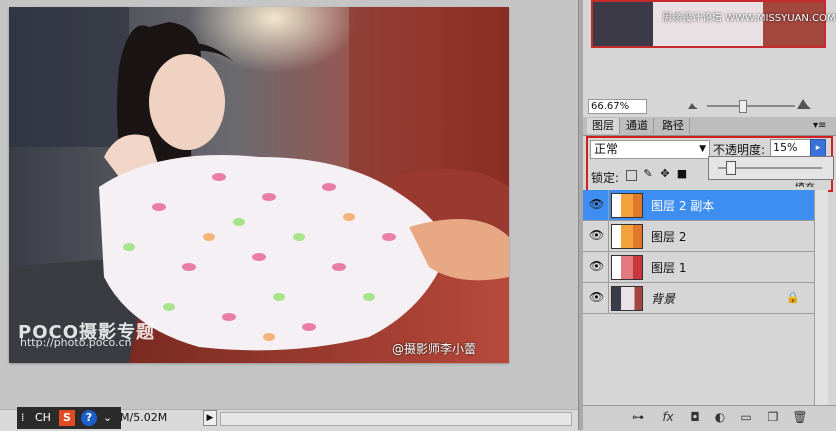  I want to click on blend-mode-value: 正常, so click(606, 149).